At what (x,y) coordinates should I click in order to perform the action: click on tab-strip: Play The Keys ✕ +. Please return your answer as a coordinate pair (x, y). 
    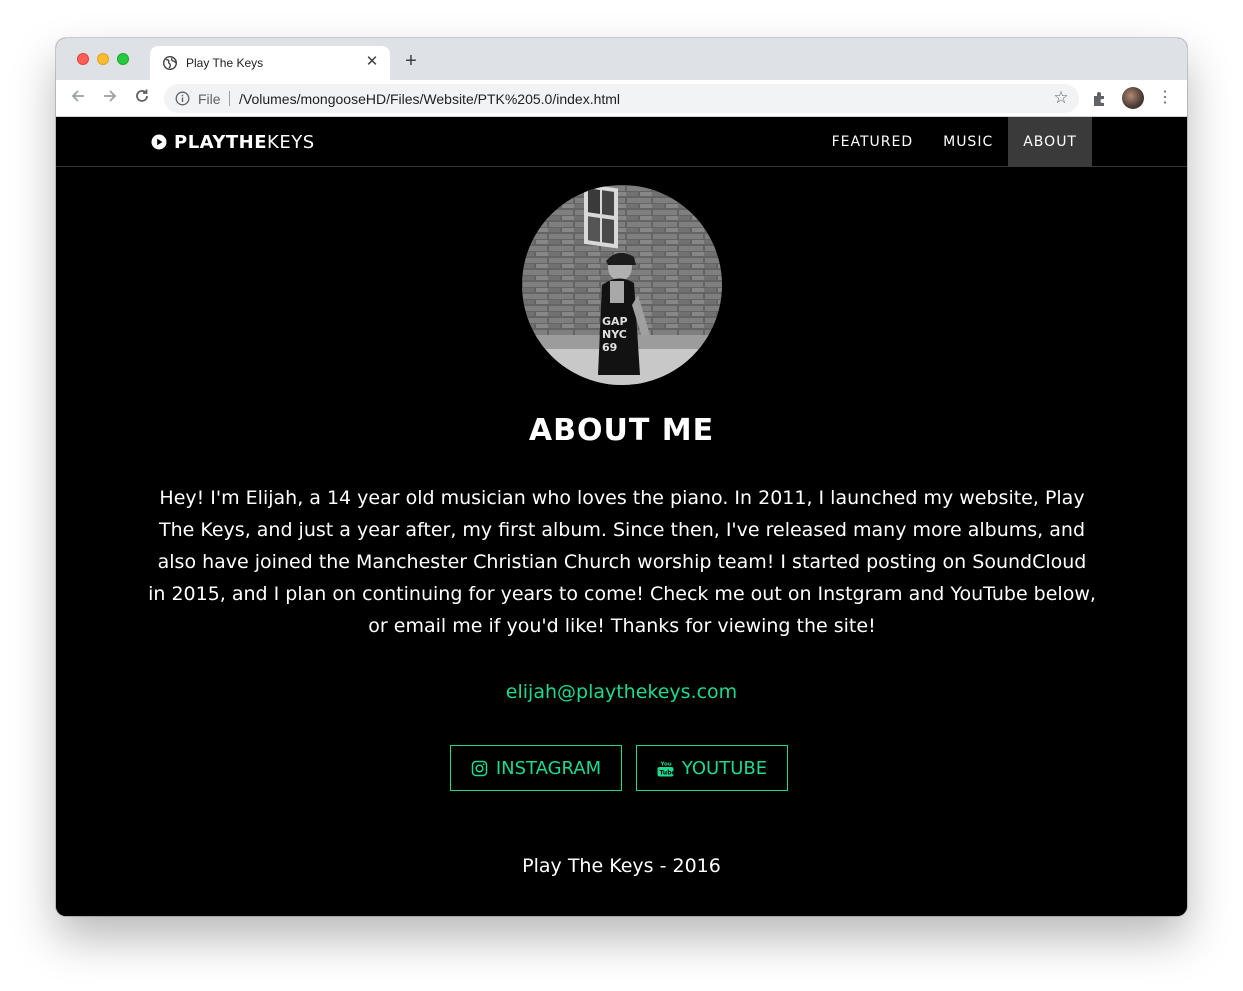
    Looking at the image, I should click on (621, 59).